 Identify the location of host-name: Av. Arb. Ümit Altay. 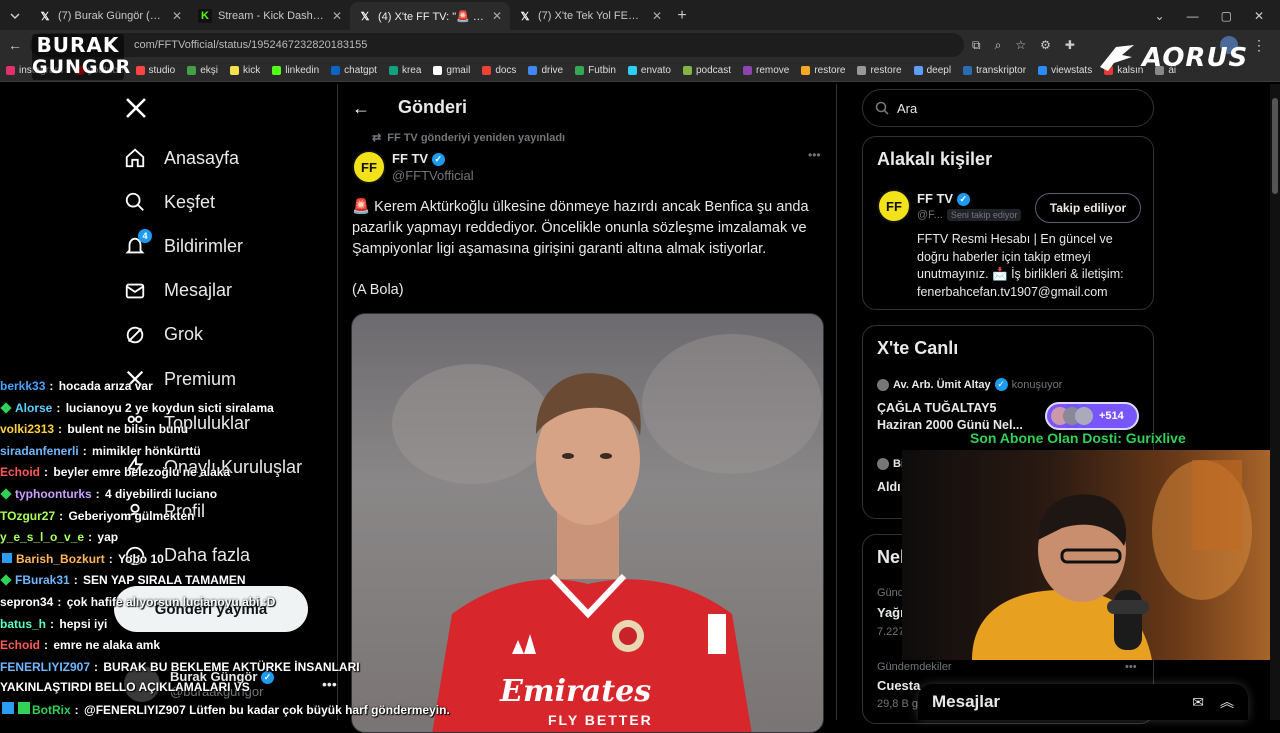
(942, 385).